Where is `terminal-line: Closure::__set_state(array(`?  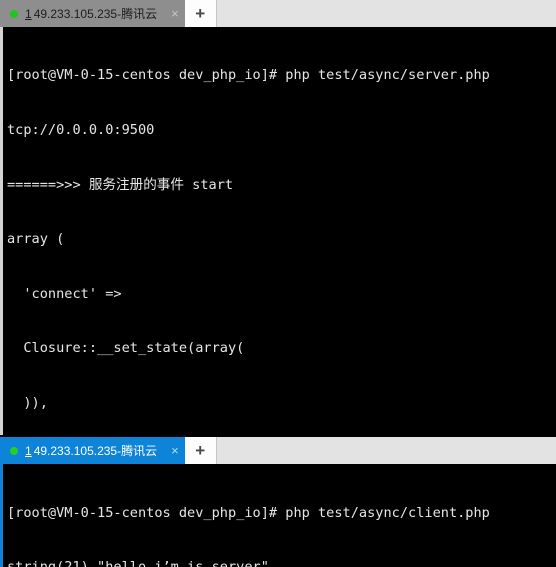 terminal-line: Closure::__set_state(array( is located at coordinates (126, 348).